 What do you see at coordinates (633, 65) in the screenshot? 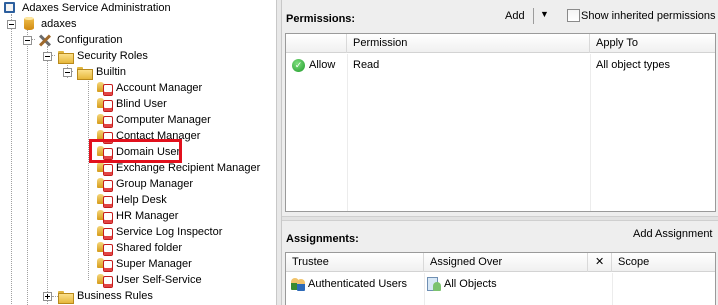
I see `permission-apply-to: All object types` at bounding box center [633, 65].